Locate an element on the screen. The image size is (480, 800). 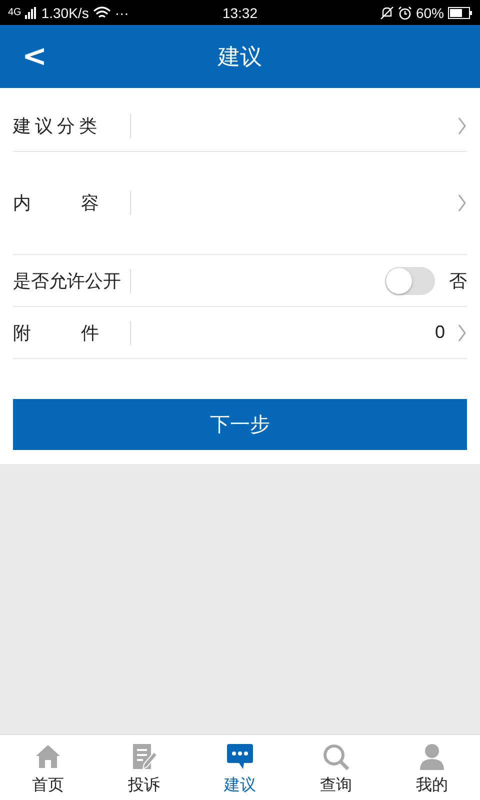
wifi-icon is located at coordinates (101, 13).